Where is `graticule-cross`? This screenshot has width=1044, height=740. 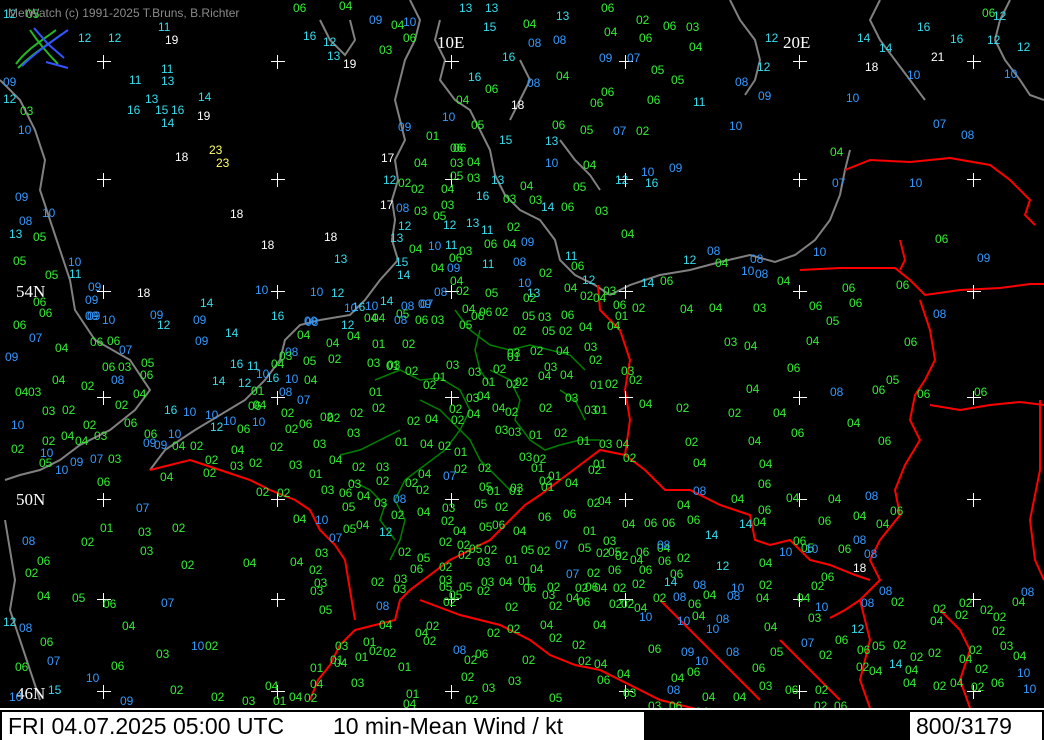 graticule-cross is located at coordinates (452, 692).